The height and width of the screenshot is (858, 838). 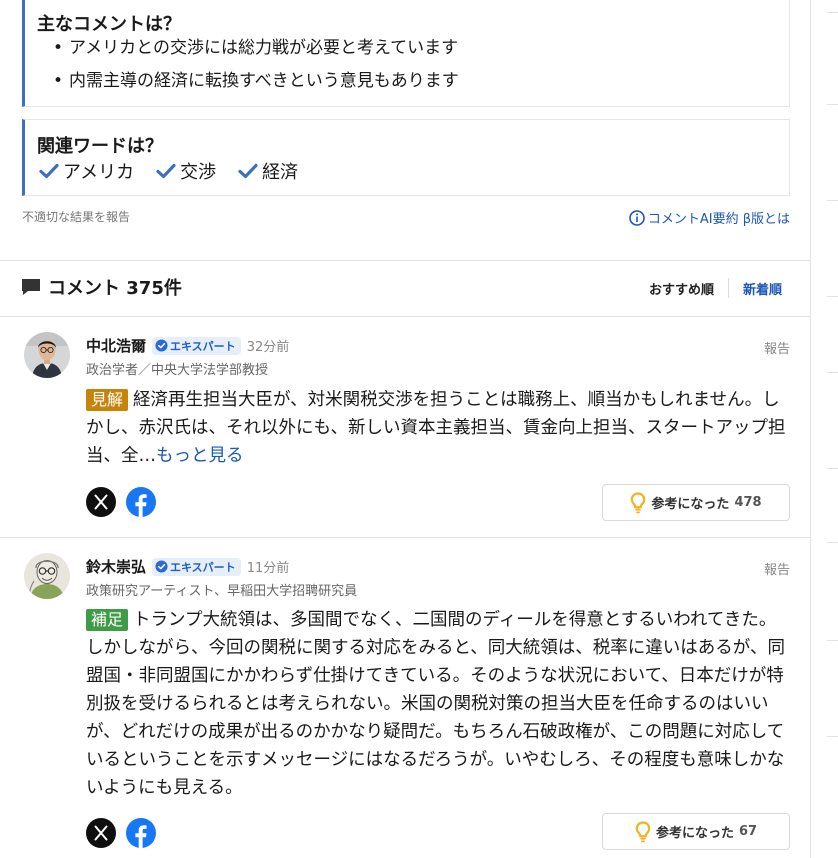 What do you see at coordinates (748, 502) in the screenshot?
I see `helpful-count: 478` at bounding box center [748, 502].